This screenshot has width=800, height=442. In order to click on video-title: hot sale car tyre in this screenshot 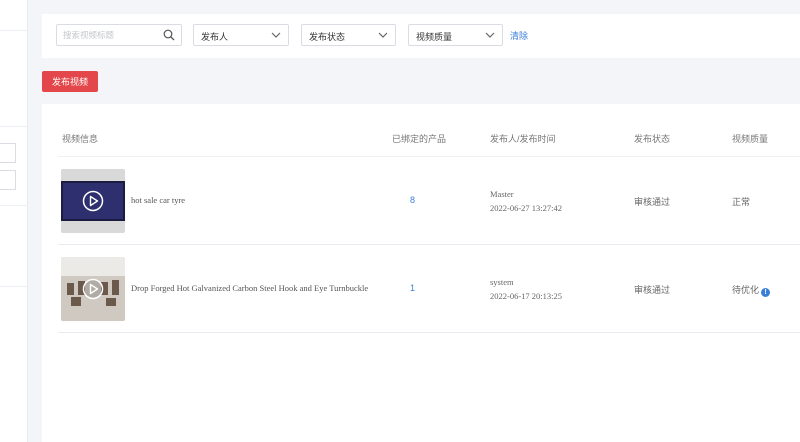, I will do `click(158, 200)`.